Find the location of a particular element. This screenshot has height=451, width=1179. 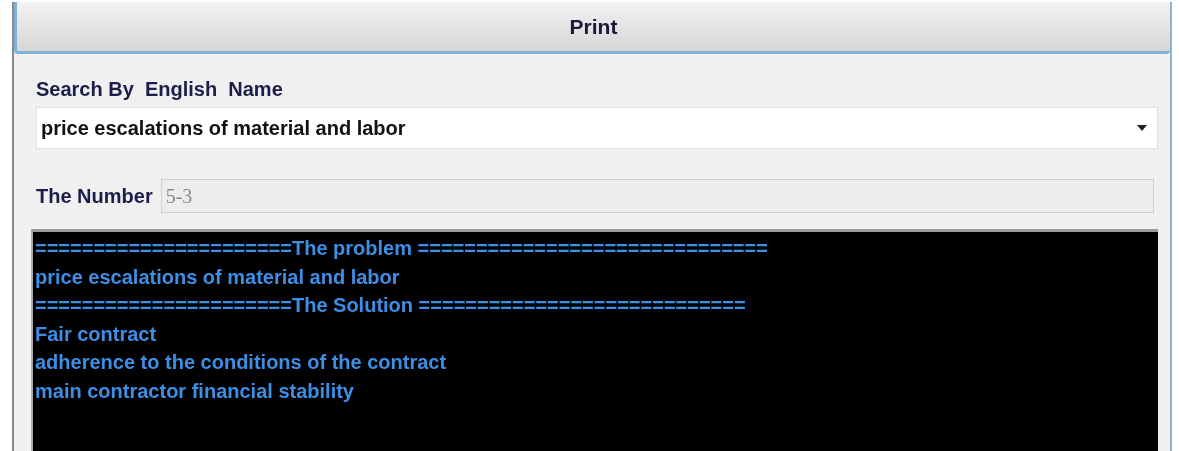

output-line: price escalations of material and labor is located at coordinates (218, 277).